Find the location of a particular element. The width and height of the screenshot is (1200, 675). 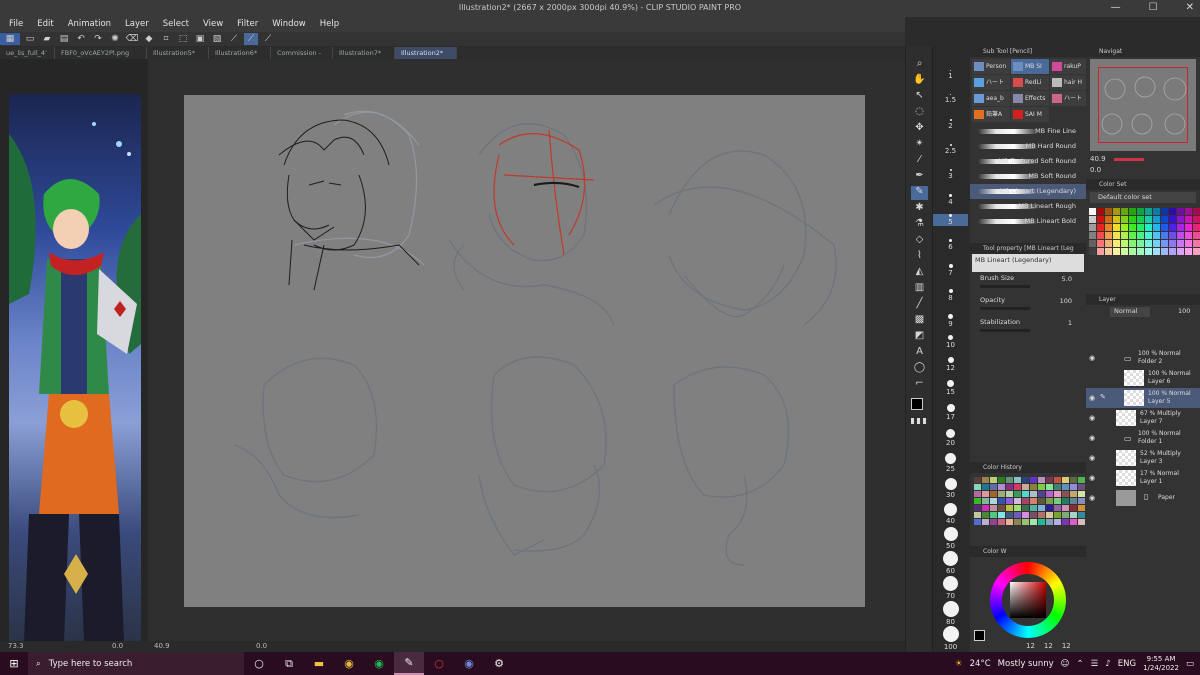

opacity-value: 100 is located at coordinates (1066, 301).